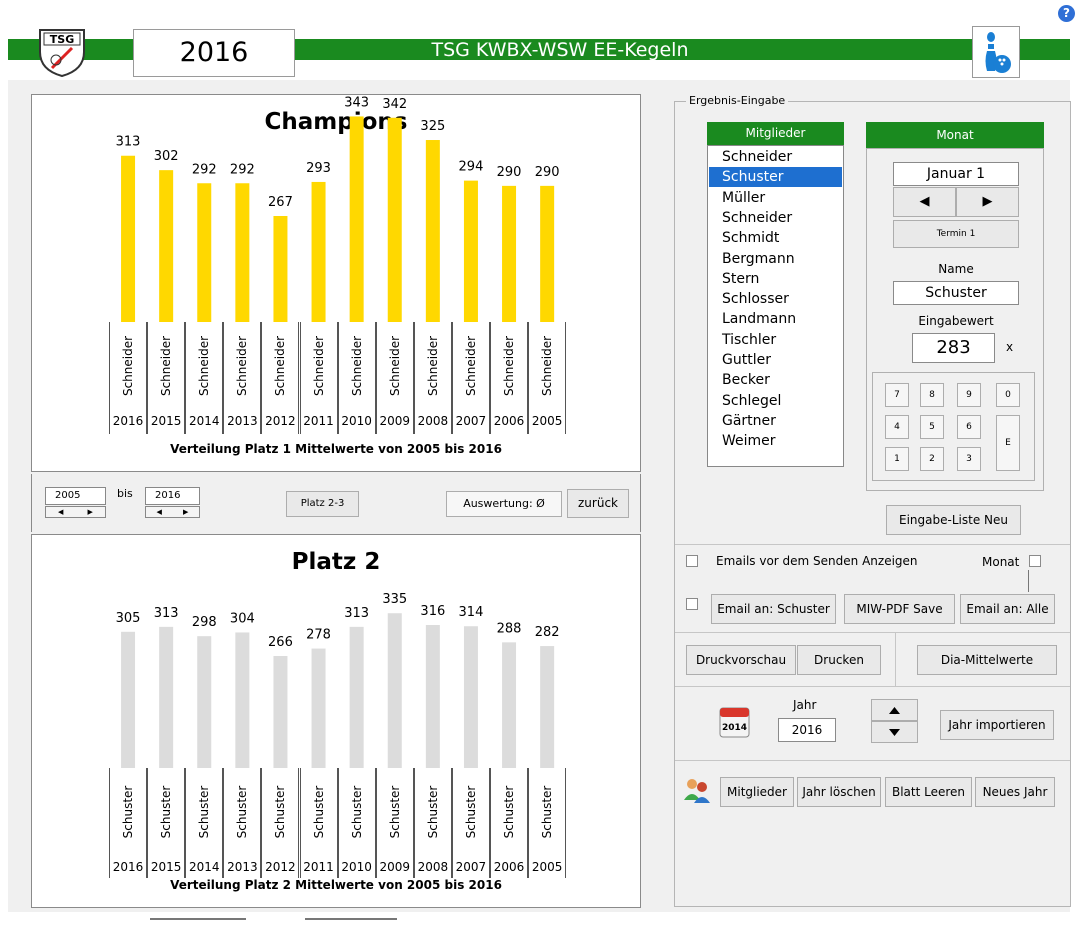 The height and width of the screenshot is (927, 1078). I want to click on help-icon: ?, so click(1066, 13).